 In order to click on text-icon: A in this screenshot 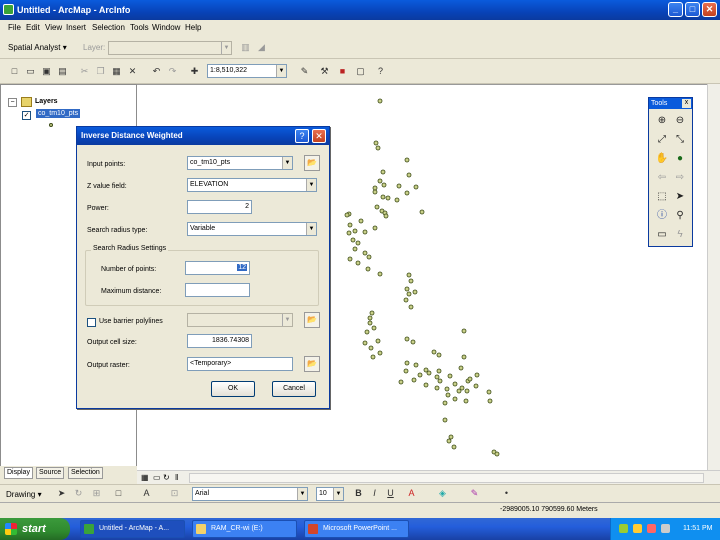, I will do `click(146, 493)`.